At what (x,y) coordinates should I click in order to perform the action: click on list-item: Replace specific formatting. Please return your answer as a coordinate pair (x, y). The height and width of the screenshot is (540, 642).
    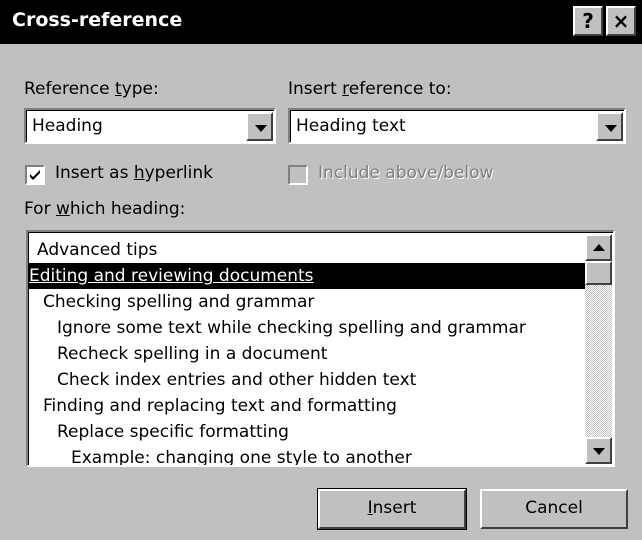
    Looking at the image, I should click on (321, 432).